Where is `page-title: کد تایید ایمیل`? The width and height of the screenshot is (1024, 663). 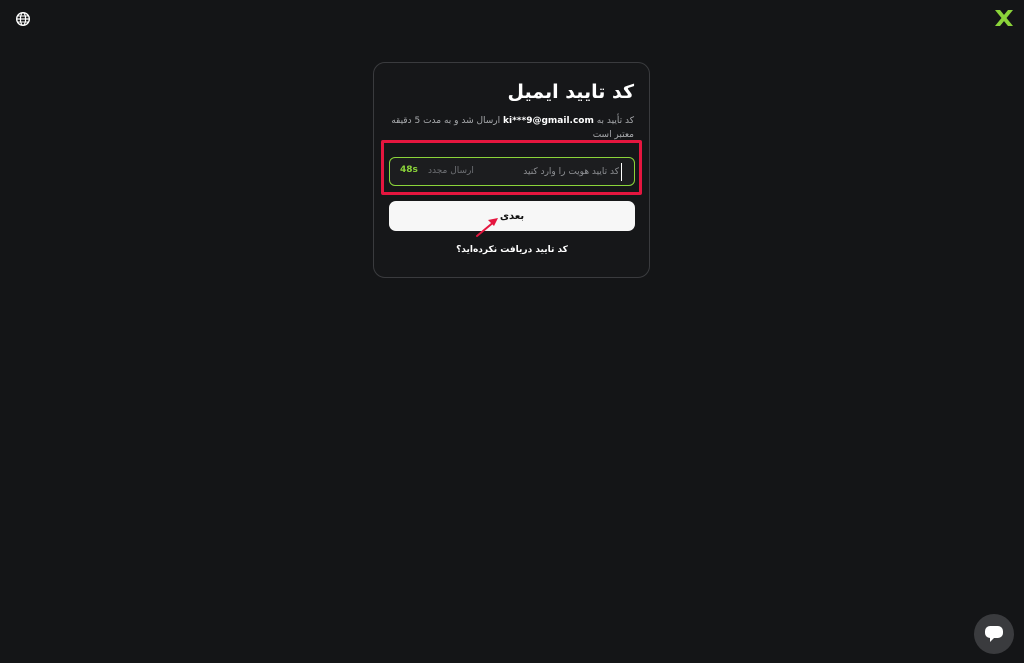
page-title: کد تایید ایمیل is located at coordinates (571, 92).